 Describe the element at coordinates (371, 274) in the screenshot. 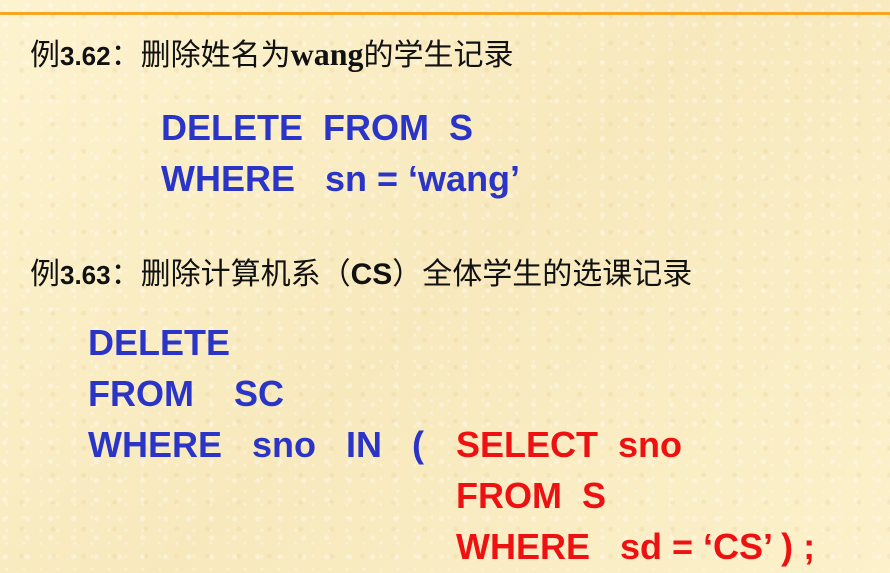

I see `example-keyword: CS` at that location.